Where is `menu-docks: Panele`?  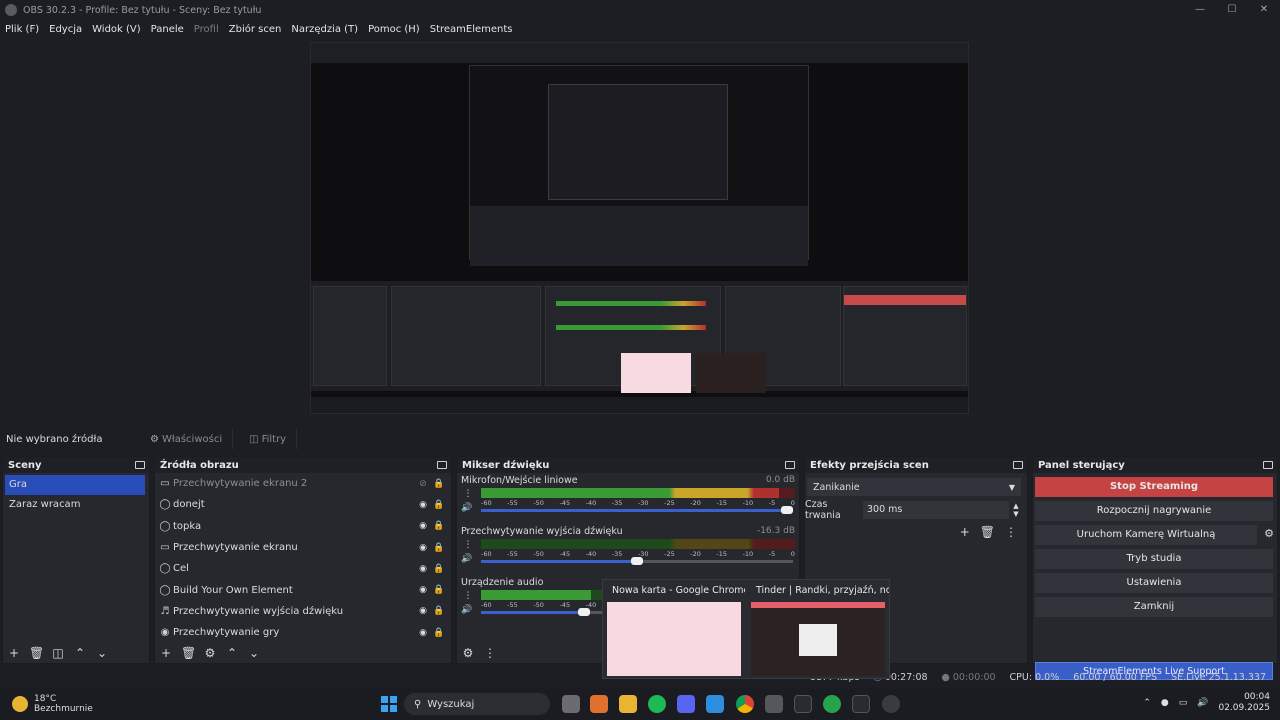
menu-docks: Panele is located at coordinates (167, 29).